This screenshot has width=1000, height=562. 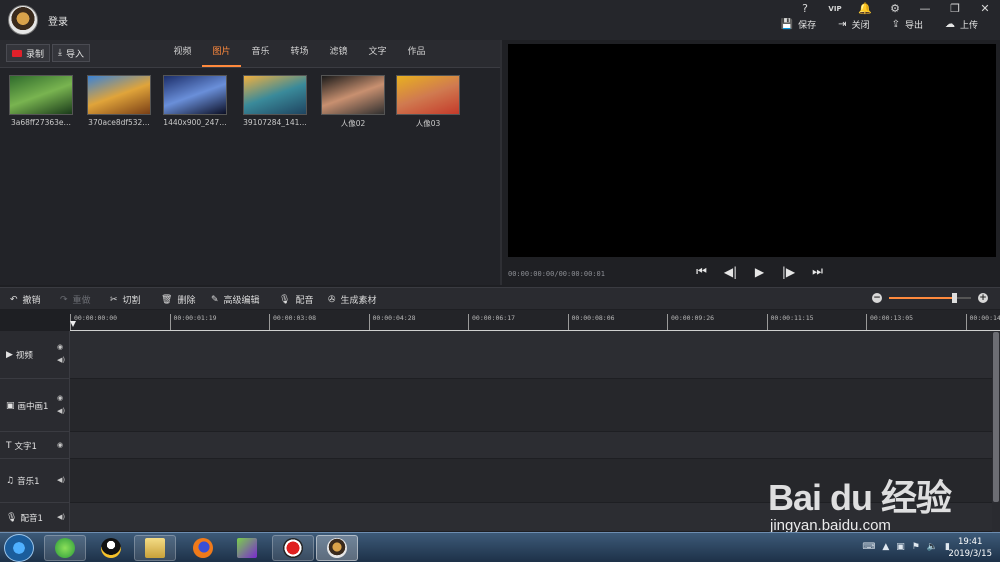 I want to click on import-button: ⤓ 导入, so click(x=71, y=53).